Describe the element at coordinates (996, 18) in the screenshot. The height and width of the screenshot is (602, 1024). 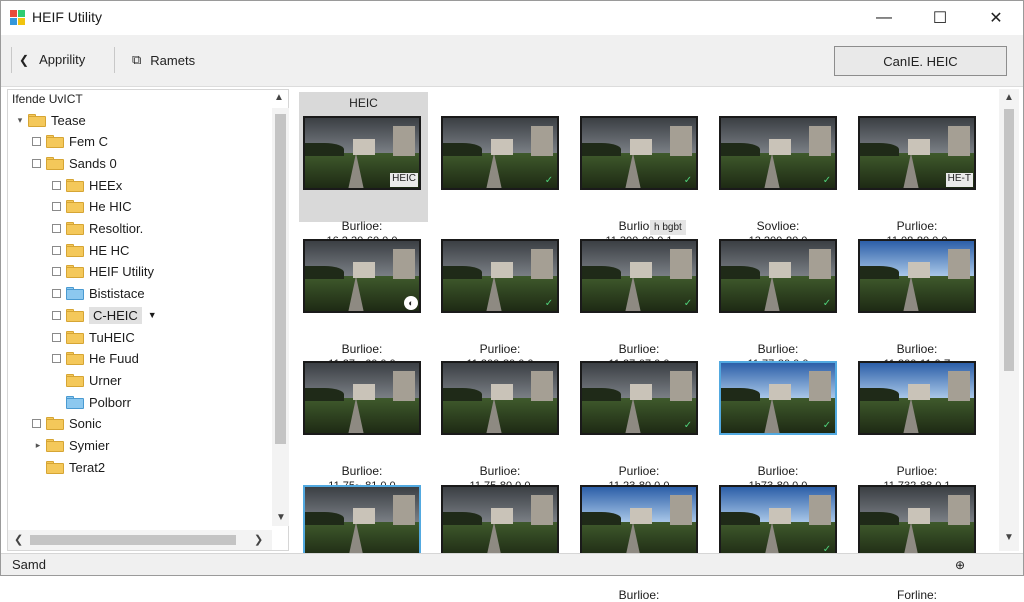
I see `close-button: ✕` at that location.